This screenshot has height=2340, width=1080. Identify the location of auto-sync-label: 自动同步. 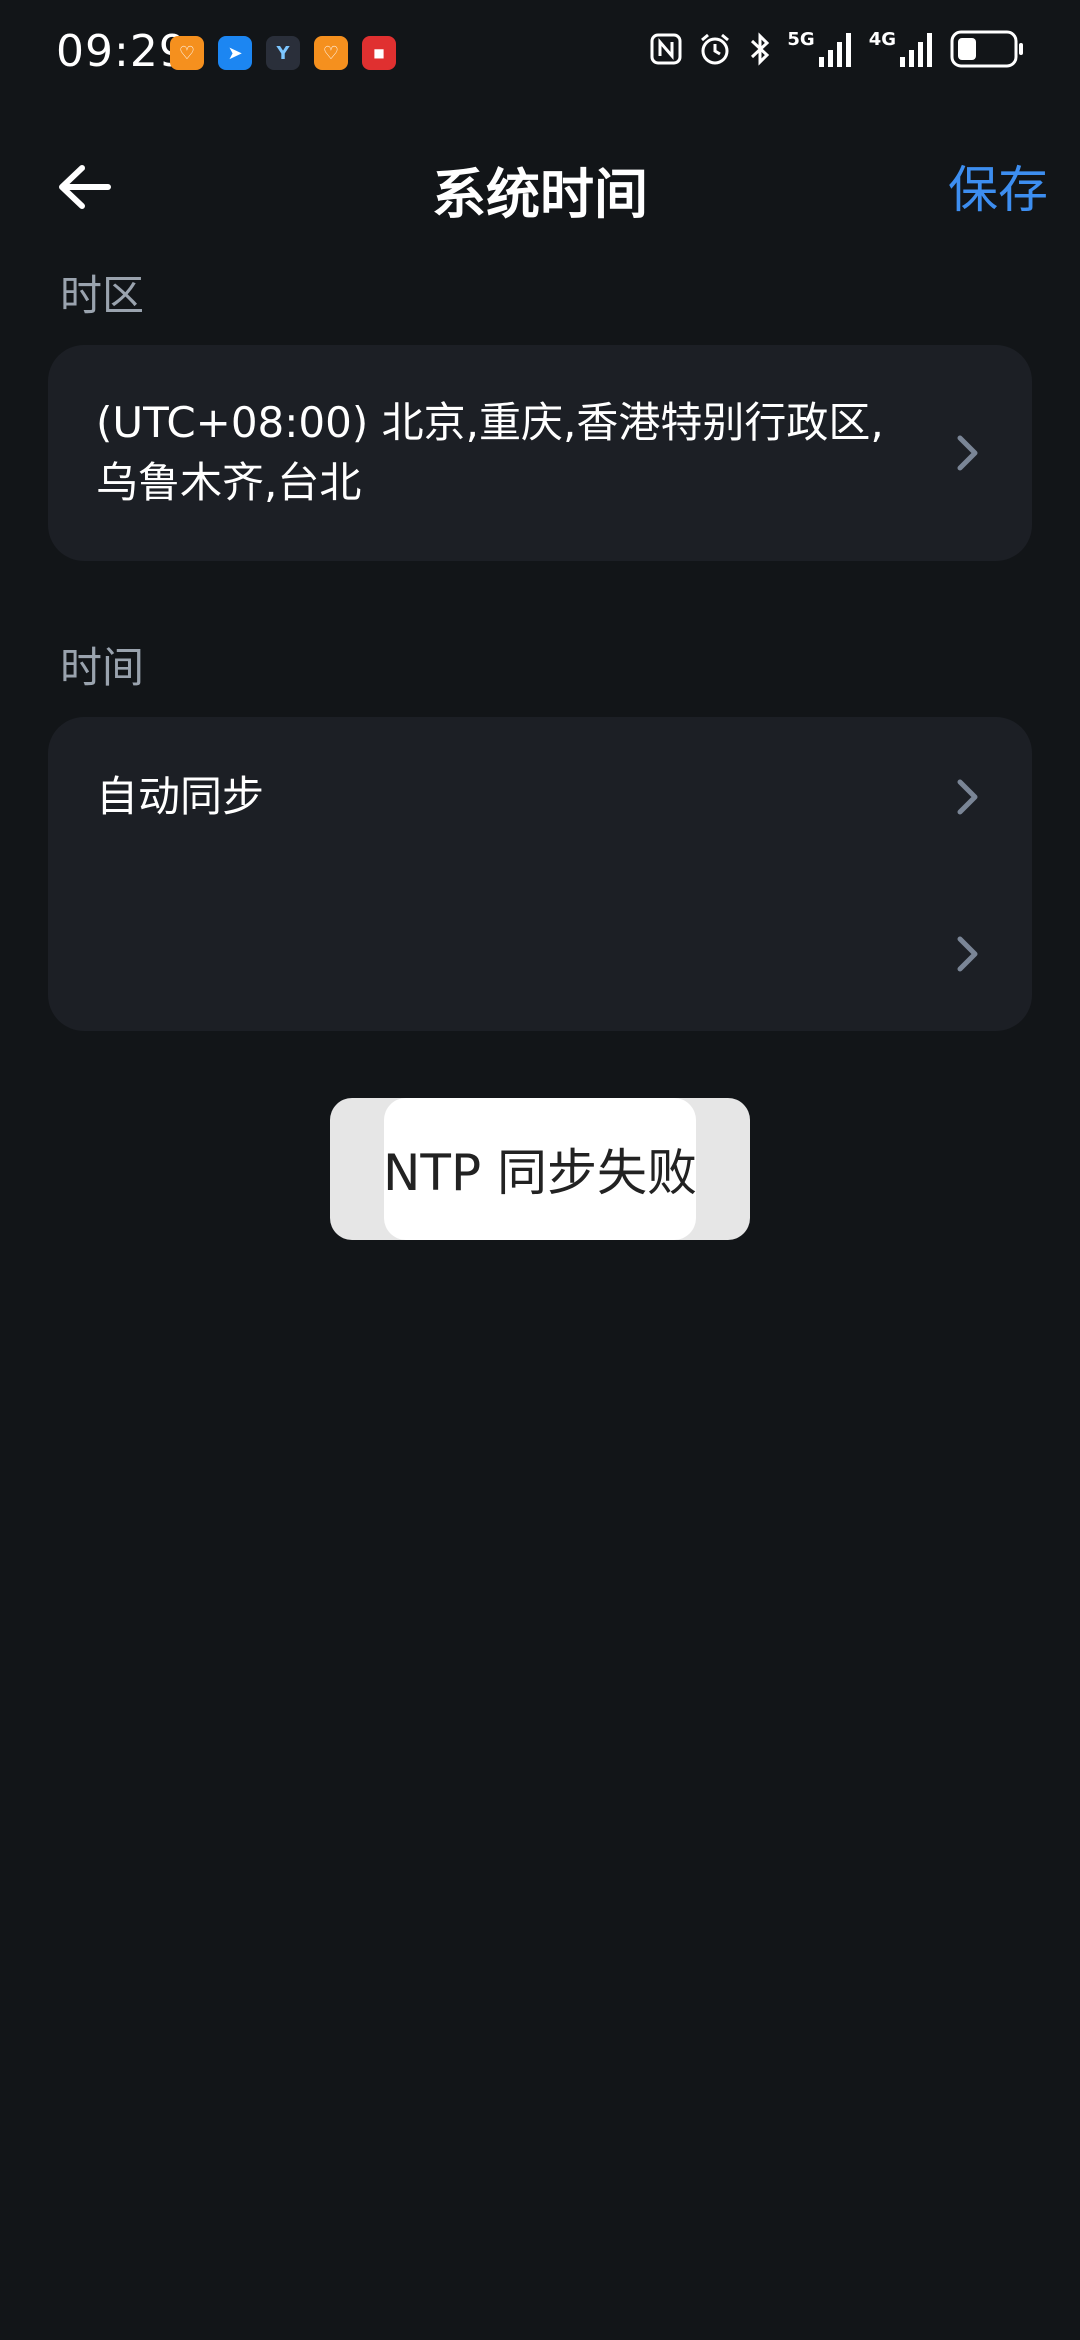
(180, 796).